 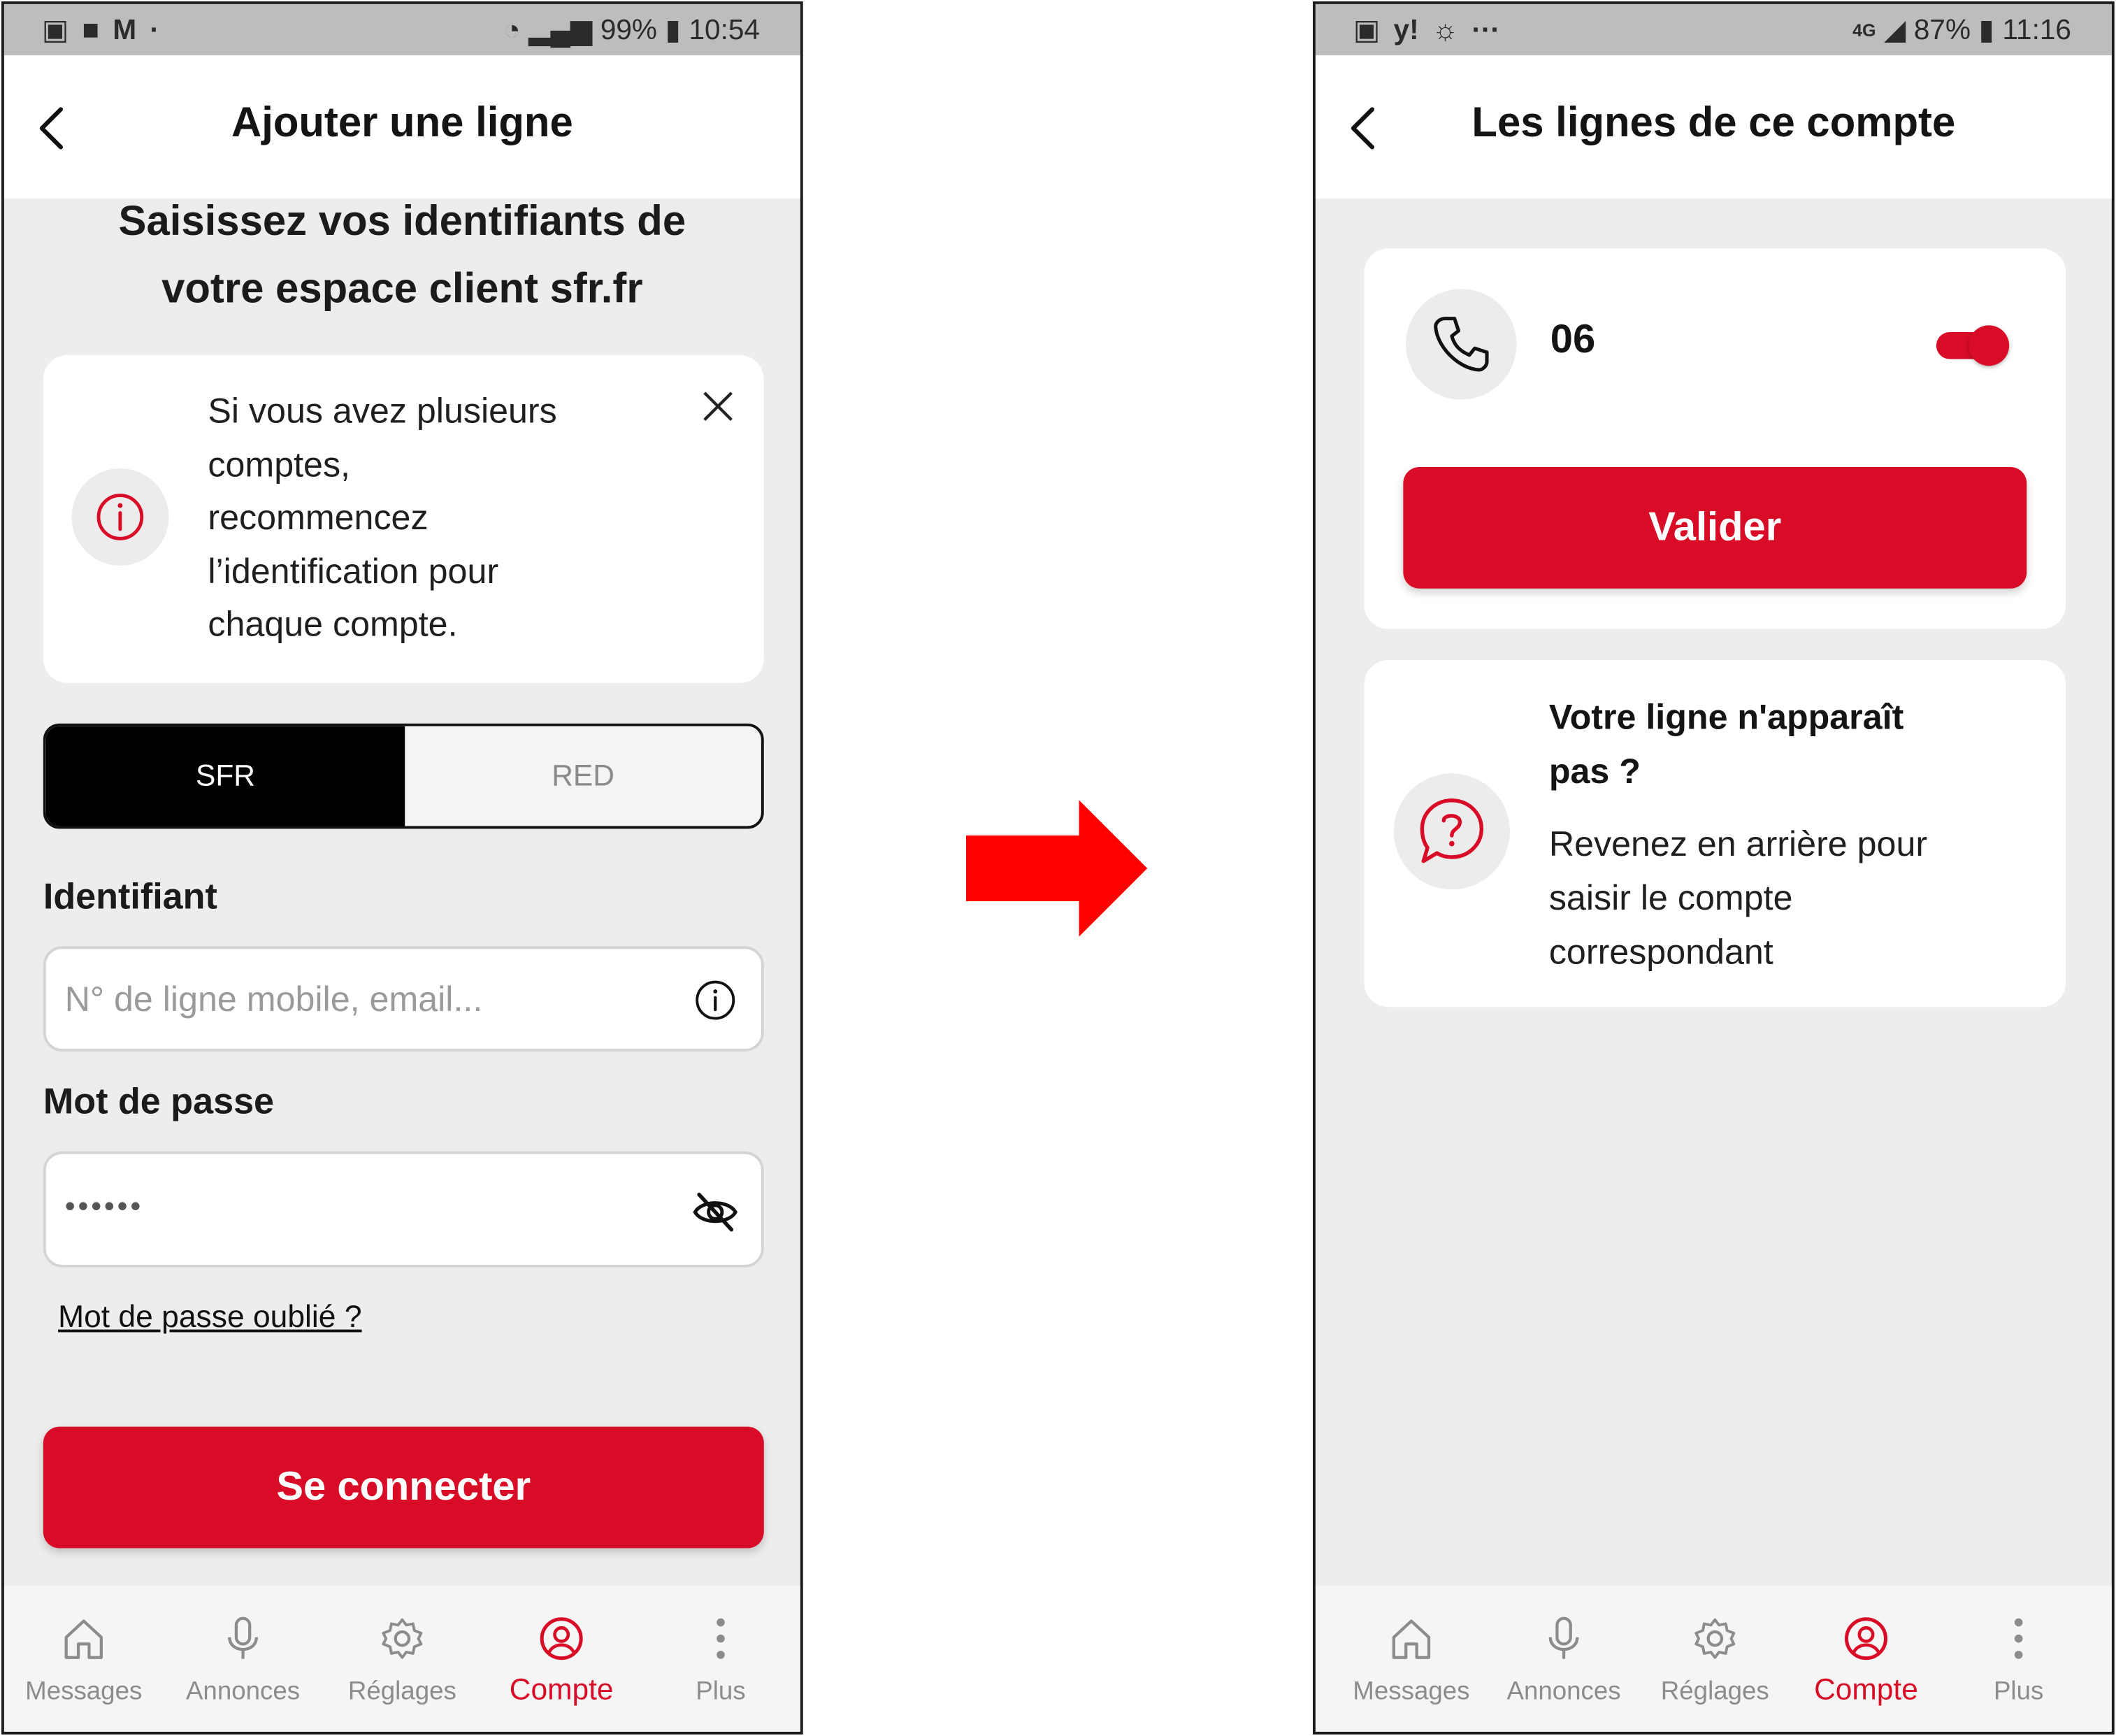 What do you see at coordinates (1670, 897) in the screenshot?
I see `missing-text-line: saisir le compte` at bounding box center [1670, 897].